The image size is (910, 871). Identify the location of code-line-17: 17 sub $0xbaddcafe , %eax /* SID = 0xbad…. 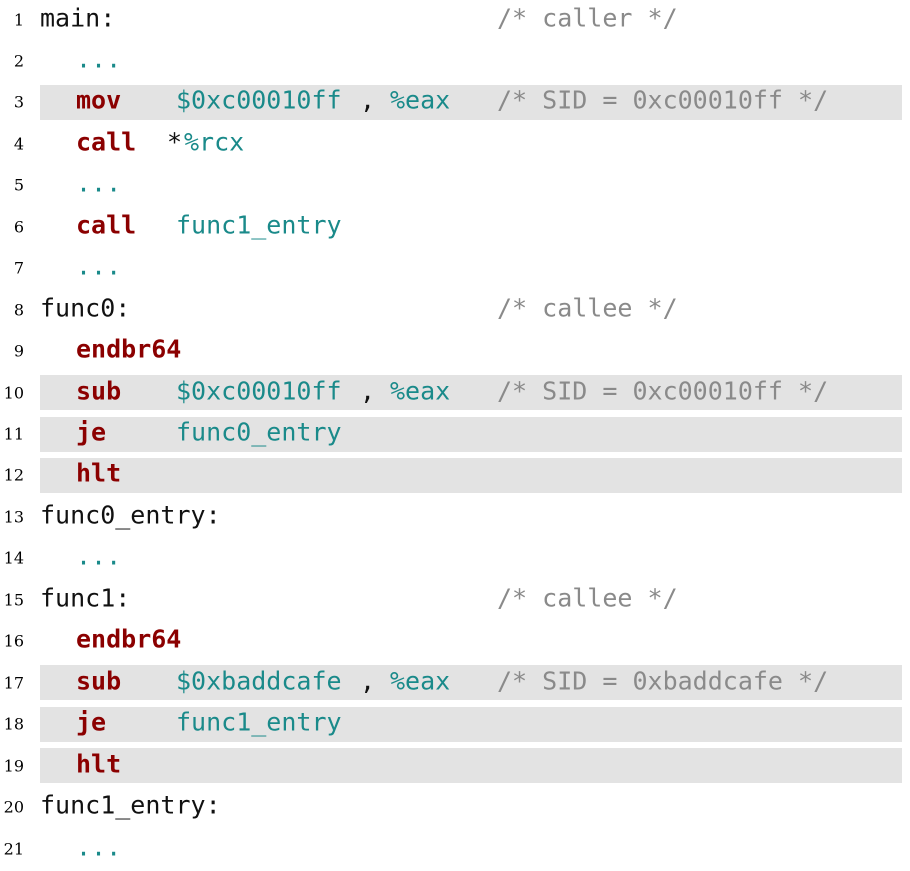
(455, 682).